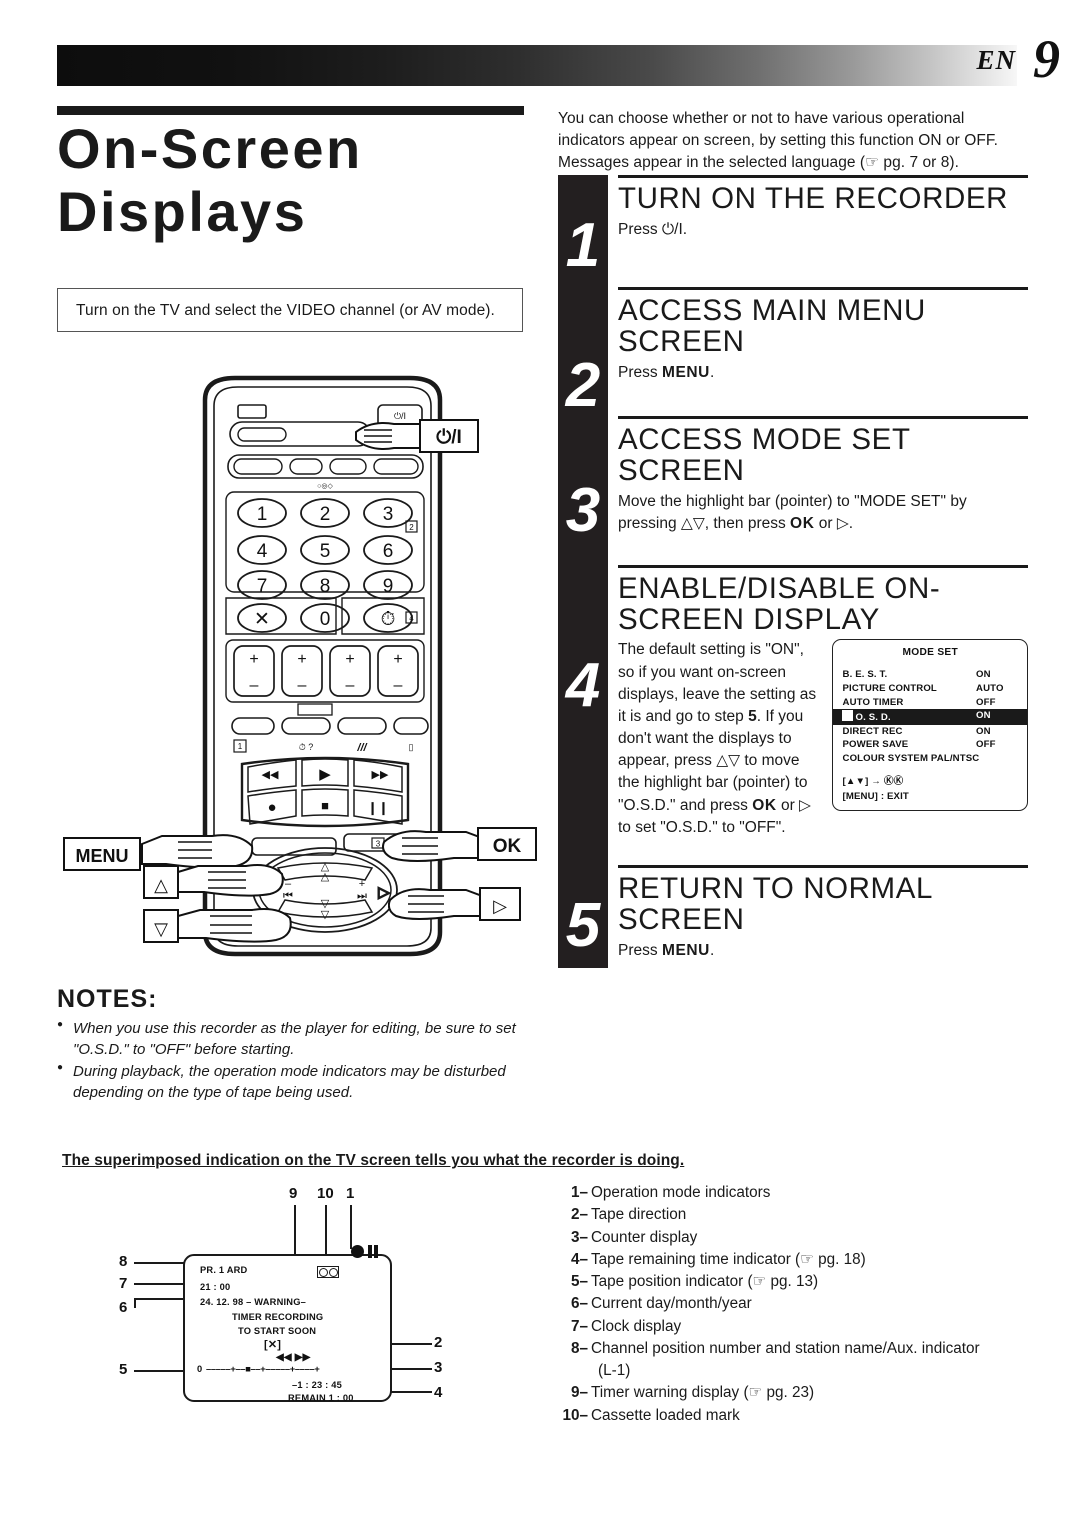 Image resolution: width=1080 pixels, height=1526 pixels. Describe the element at coordinates (583, 685) in the screenshot. I see `step-number-4: 4` at that location.